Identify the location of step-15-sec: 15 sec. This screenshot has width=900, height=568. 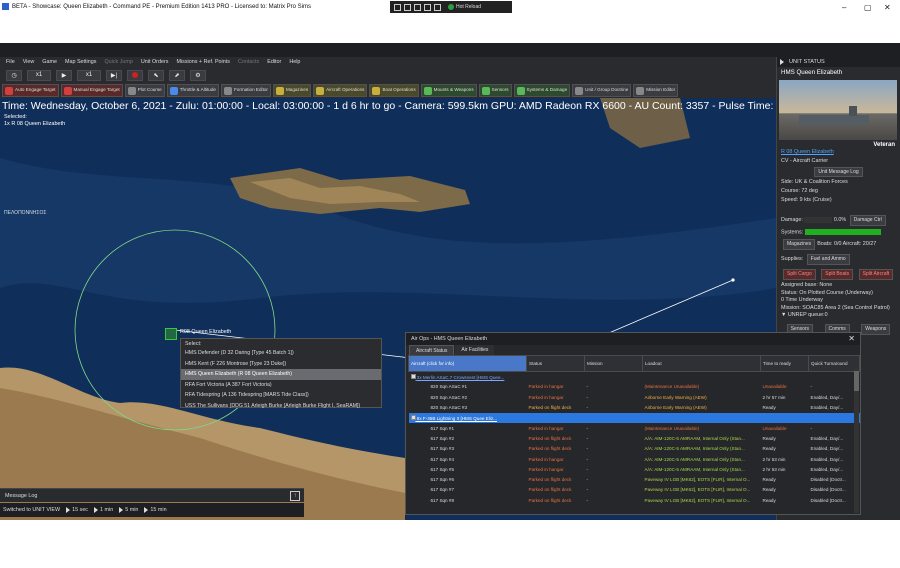
(77, 510).